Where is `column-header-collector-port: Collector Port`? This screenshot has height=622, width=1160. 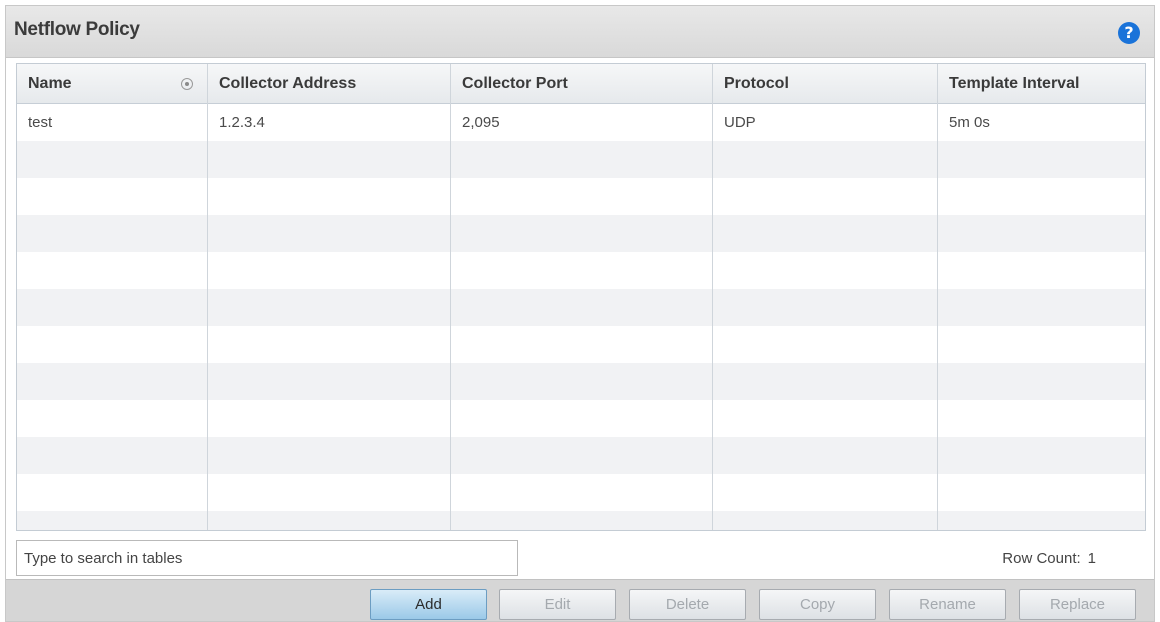
column-header-collector-port: Collector Port is located at coordinates (582, 84).